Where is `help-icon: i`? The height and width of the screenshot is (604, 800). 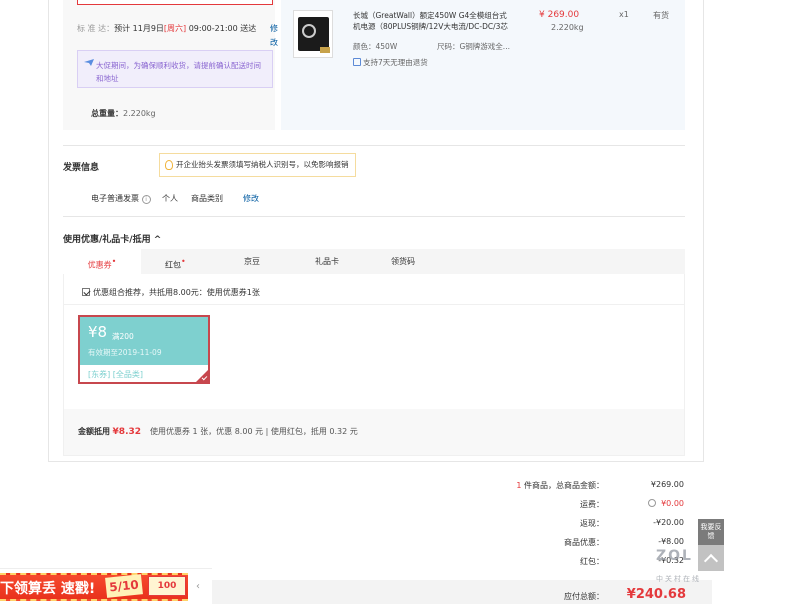 help-icon: i is located at coordinates (146, 199).